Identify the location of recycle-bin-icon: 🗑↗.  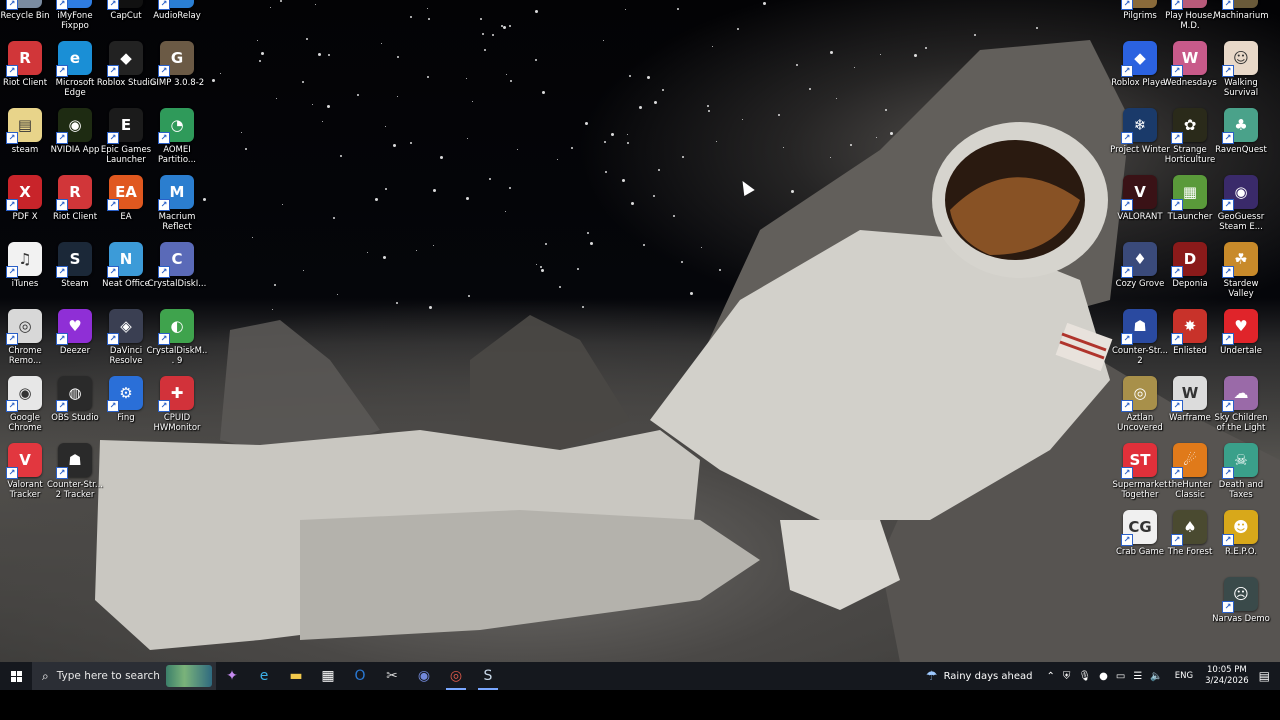
(24, 5).